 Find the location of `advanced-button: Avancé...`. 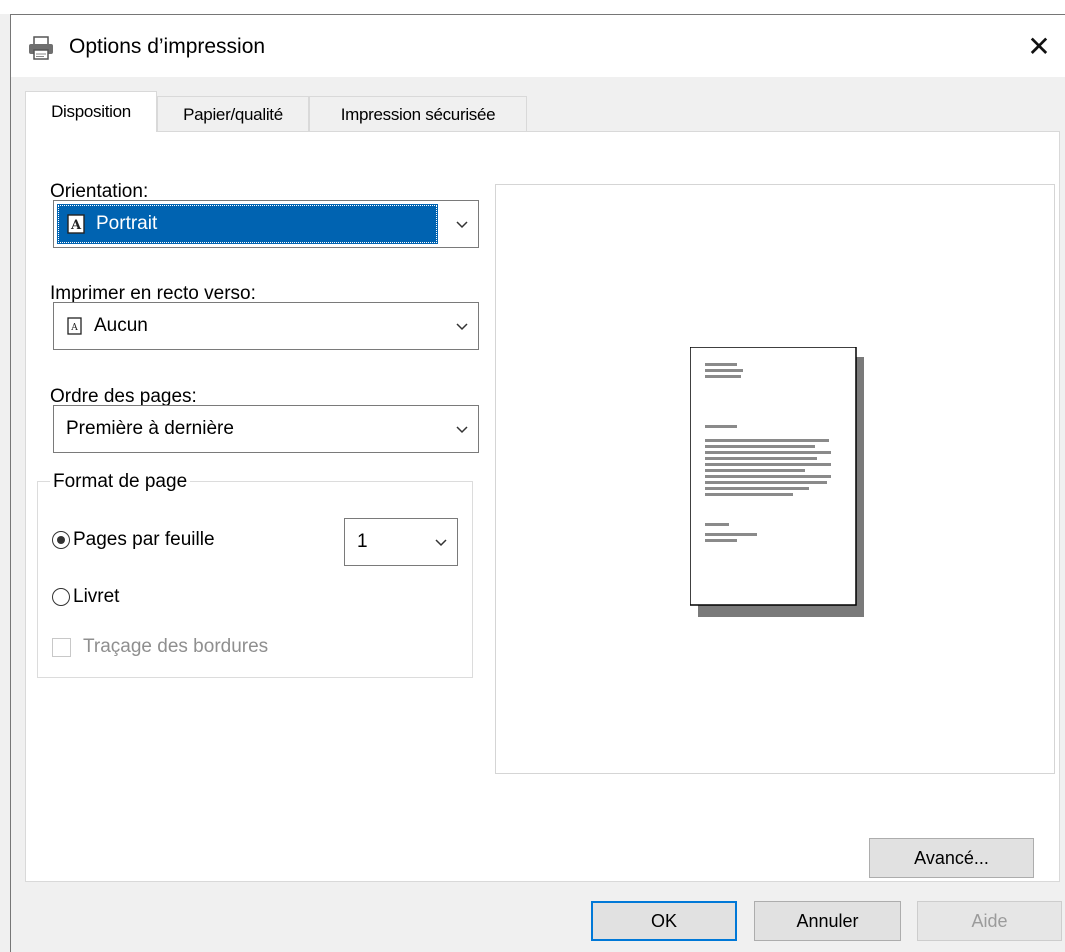

advanced-button: Avancé... is located at coordinates (951, 858).